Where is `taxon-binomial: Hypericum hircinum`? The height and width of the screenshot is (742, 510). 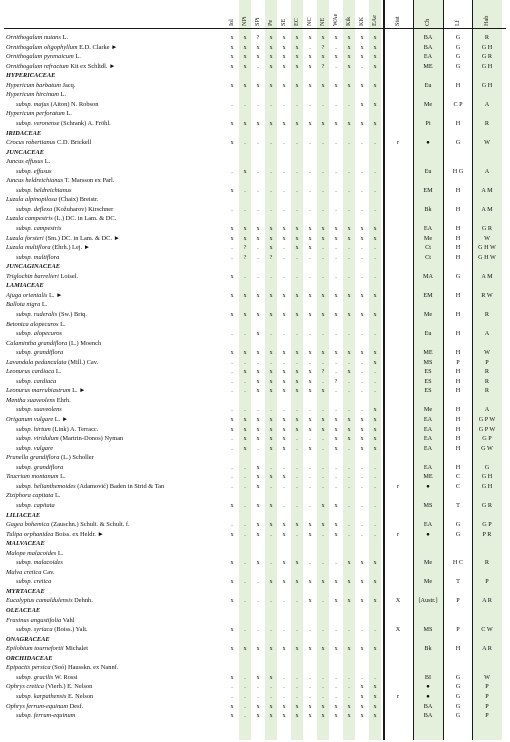
taxon-binomial: Hypericum hircinum is located at coordinates (32, 95).